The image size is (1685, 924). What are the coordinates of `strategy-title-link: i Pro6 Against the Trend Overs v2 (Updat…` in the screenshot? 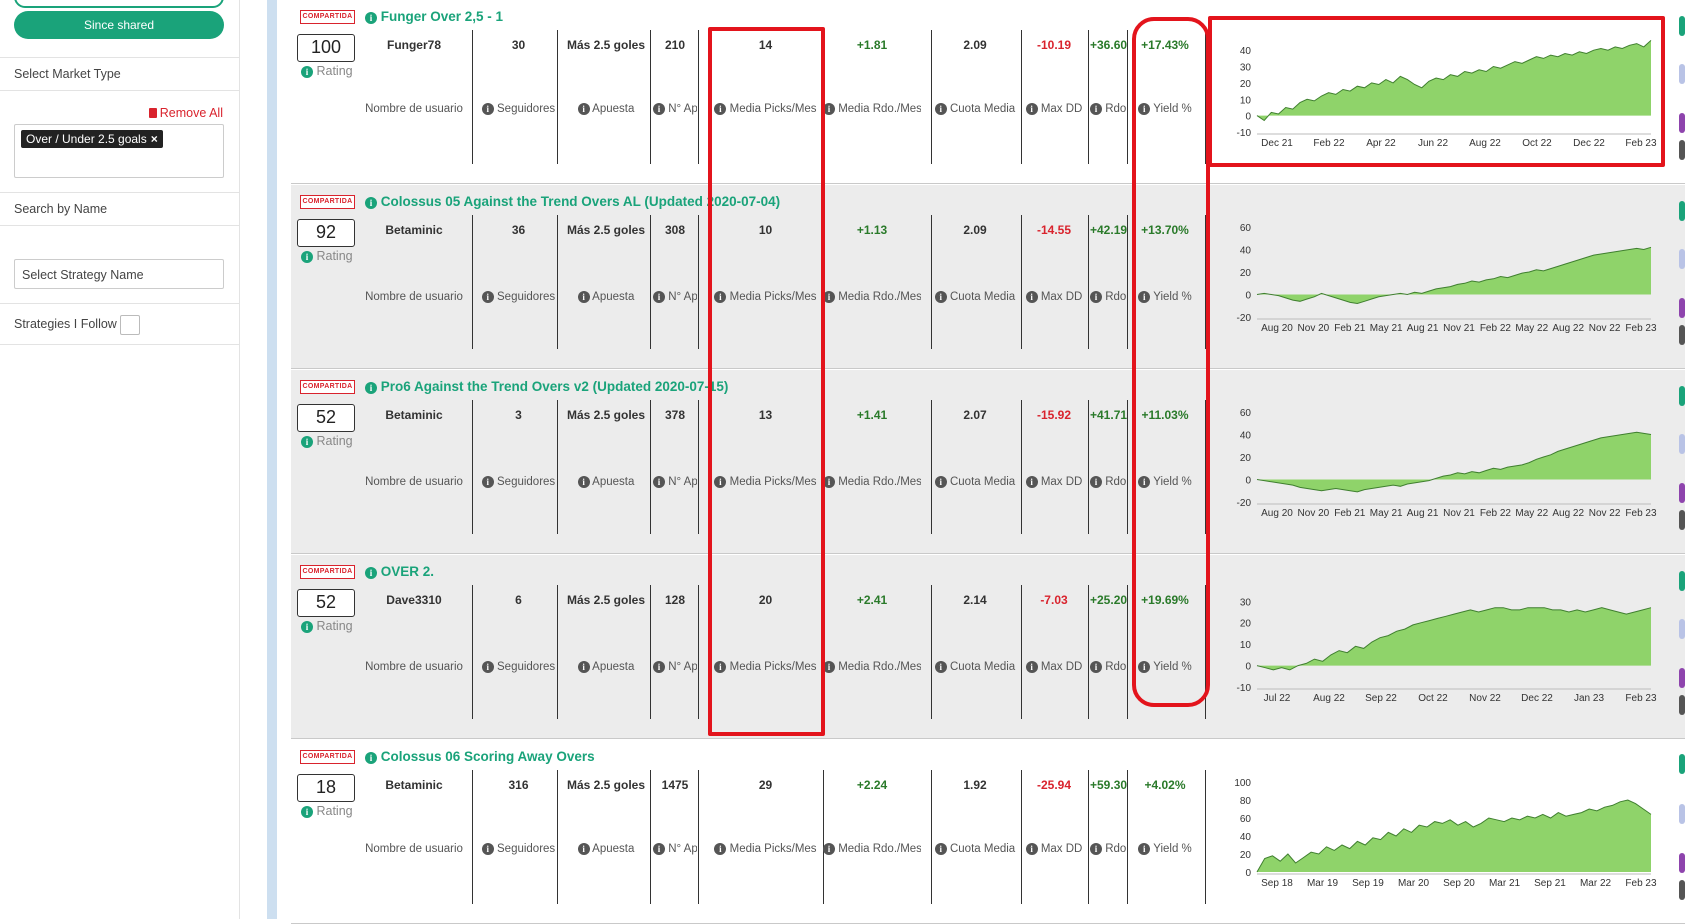 It's located at (546, 386).